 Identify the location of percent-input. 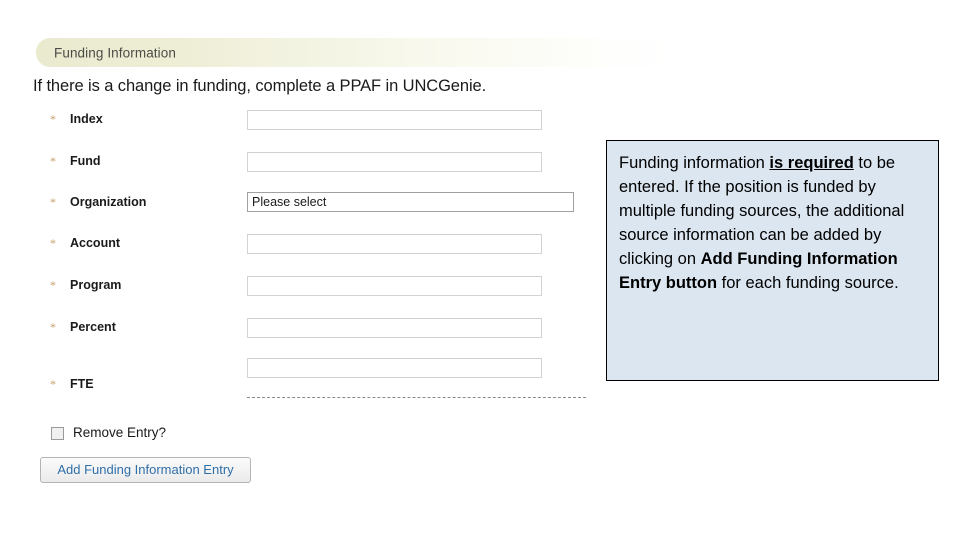
(394, 328).